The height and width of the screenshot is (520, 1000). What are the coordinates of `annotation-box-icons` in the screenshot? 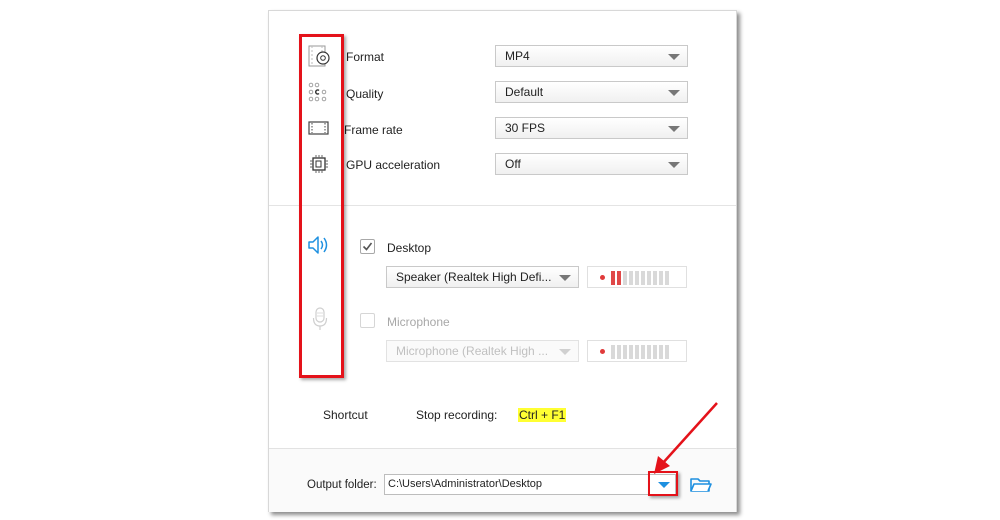 It's located at (321, 206).